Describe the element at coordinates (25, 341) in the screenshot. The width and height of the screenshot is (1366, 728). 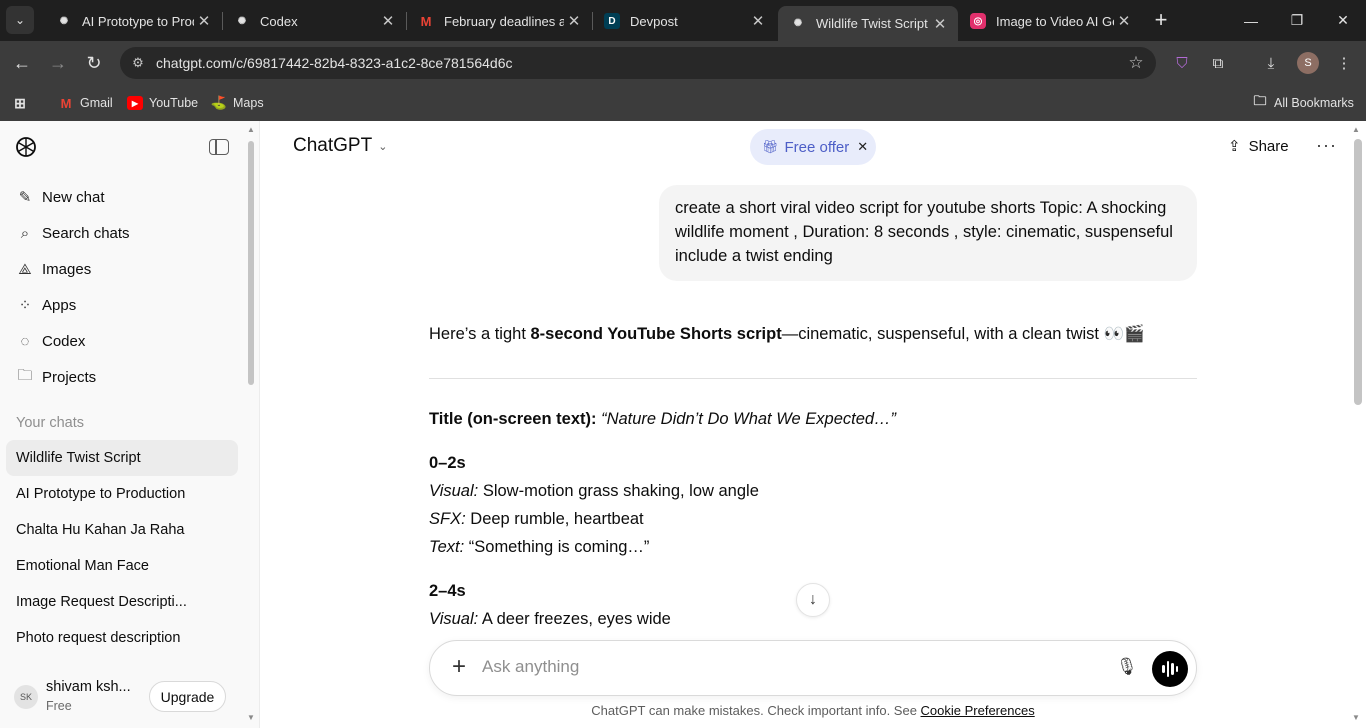
I see `codex-icon: ◌` at that location.